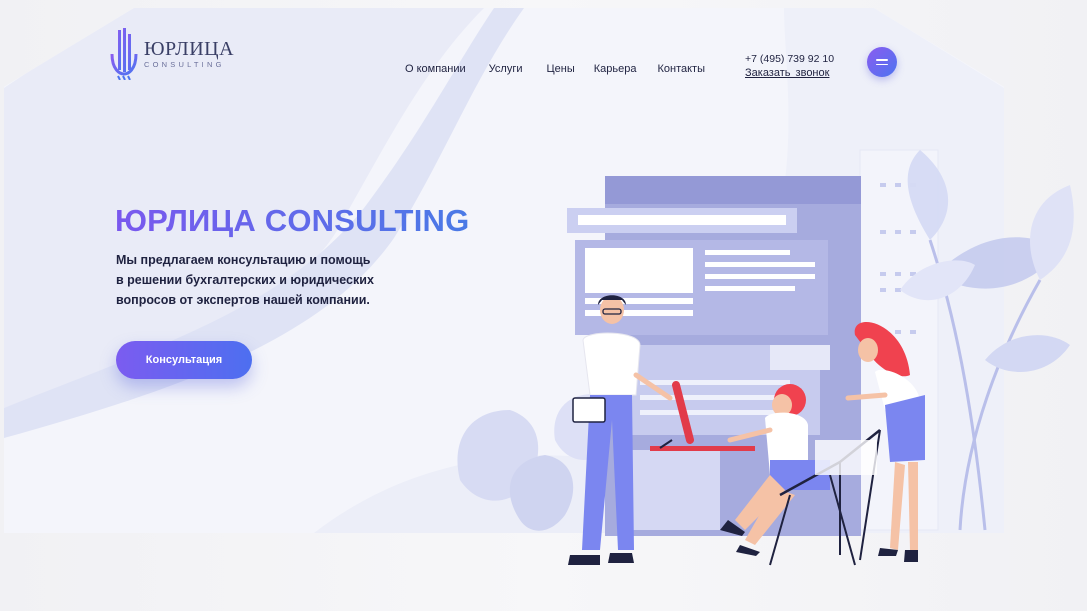 This screenshot has width=1087, height=611. I want to click on nav-item-services: Услуги, so click(506, 69).